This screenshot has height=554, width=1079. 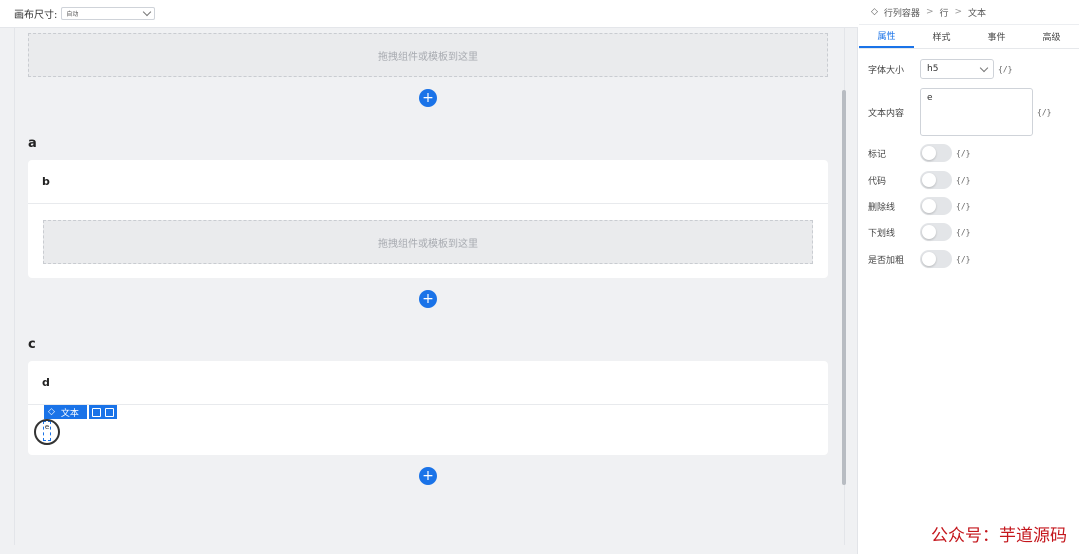 I want to click on content-textarea: e, so click(x=976, y=112).